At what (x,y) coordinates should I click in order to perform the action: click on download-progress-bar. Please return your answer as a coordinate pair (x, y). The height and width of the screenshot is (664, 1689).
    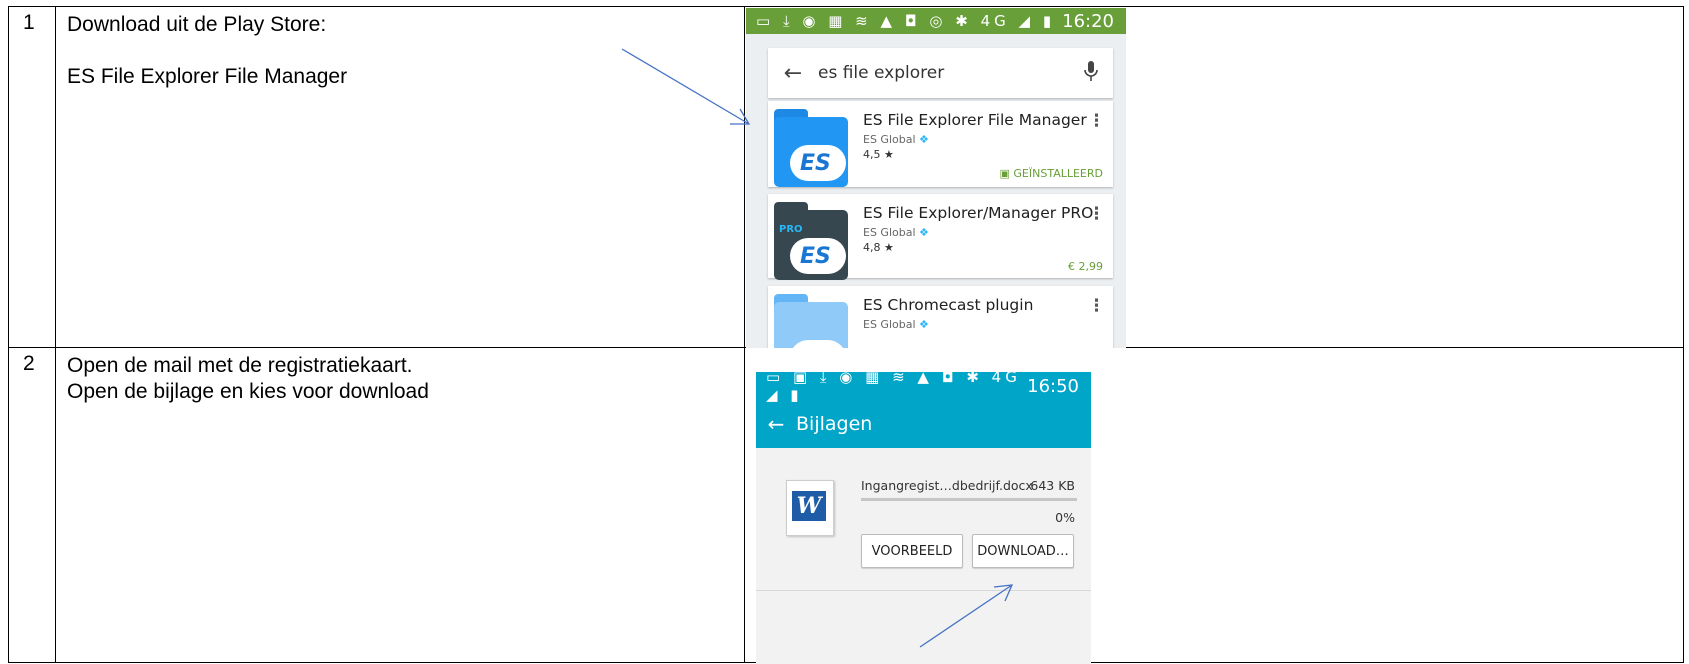
    Looking at the image, I should click on (969, 499).